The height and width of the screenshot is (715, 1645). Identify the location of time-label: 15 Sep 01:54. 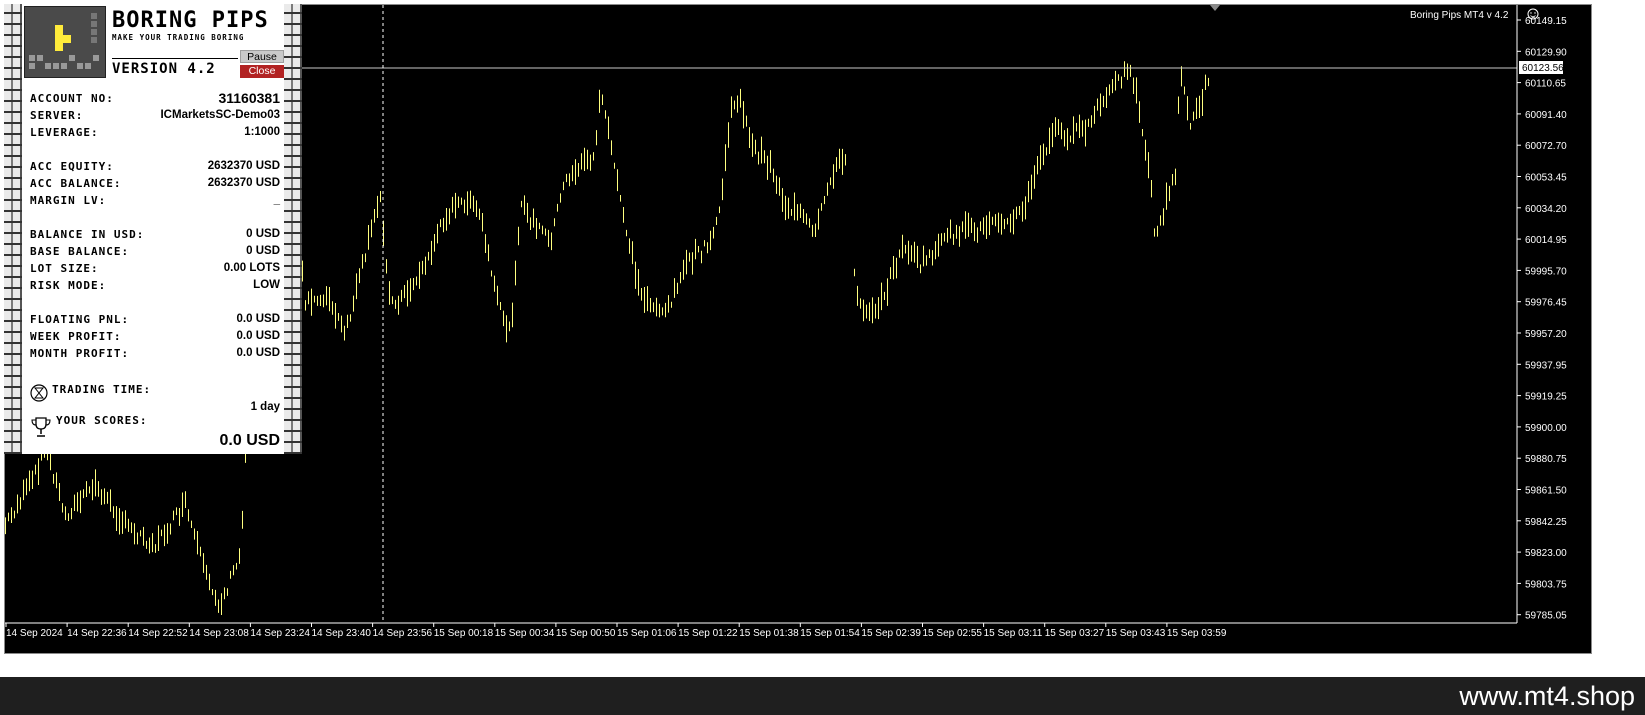
(830, 633).